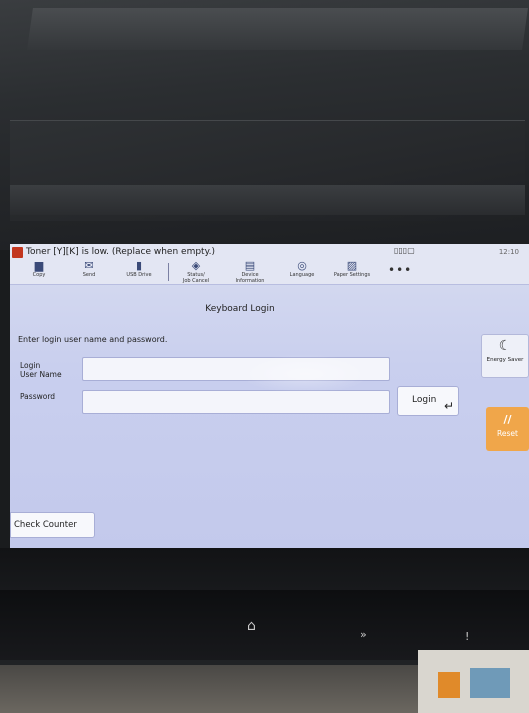 This screenshot has height=713, width=529. What do you see at coordinates (302, 265) in the screenshot?
I see `language-icon: ◎` at bounding box center [302, 265].